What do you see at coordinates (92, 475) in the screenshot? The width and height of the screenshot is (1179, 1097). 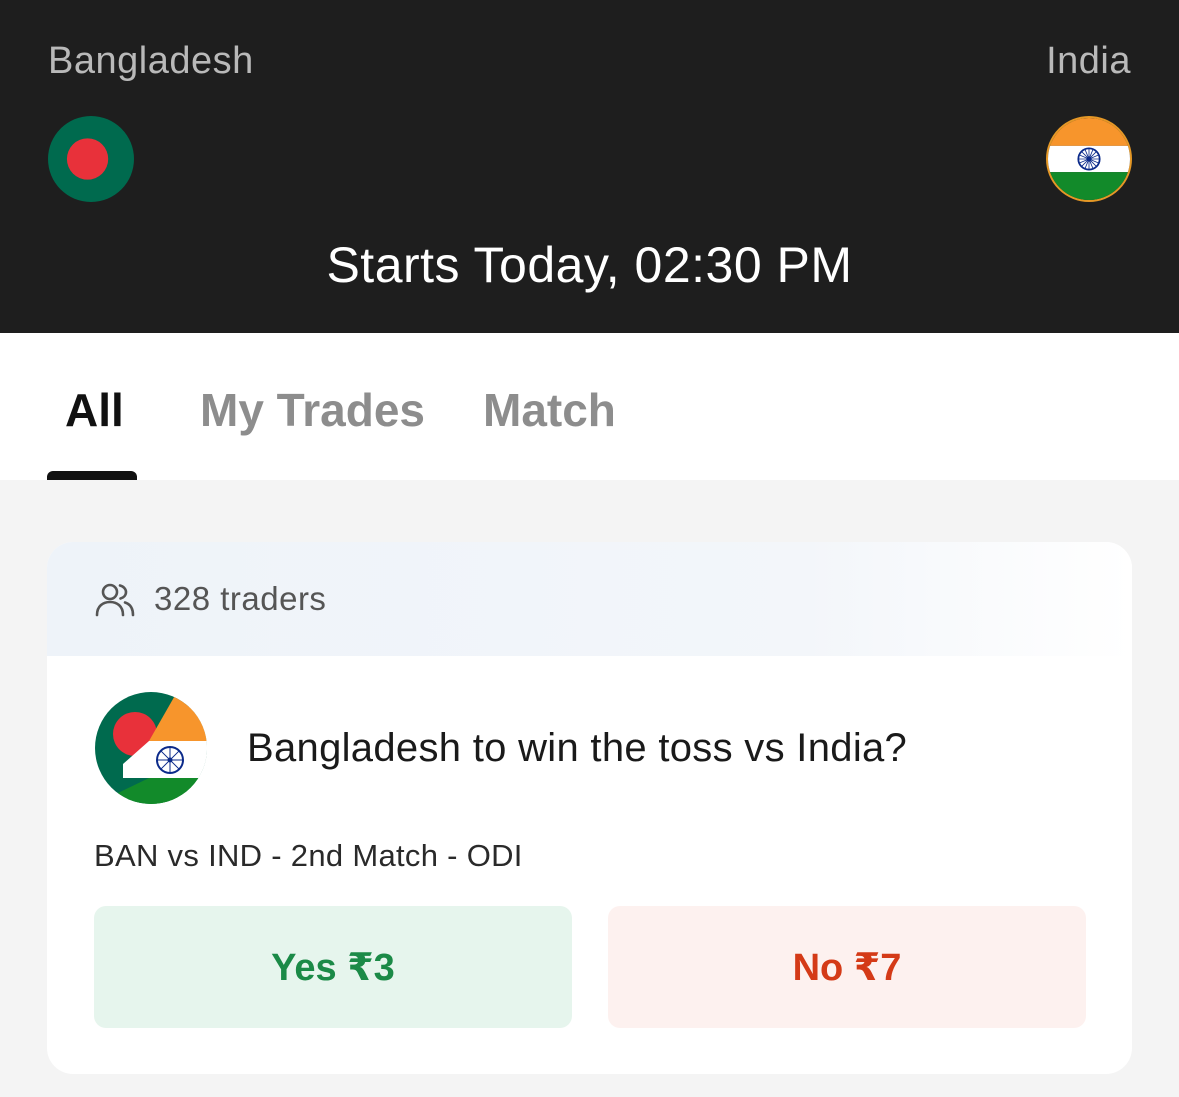 I see `active-tab-indicator` at bounding box center [92, 475].